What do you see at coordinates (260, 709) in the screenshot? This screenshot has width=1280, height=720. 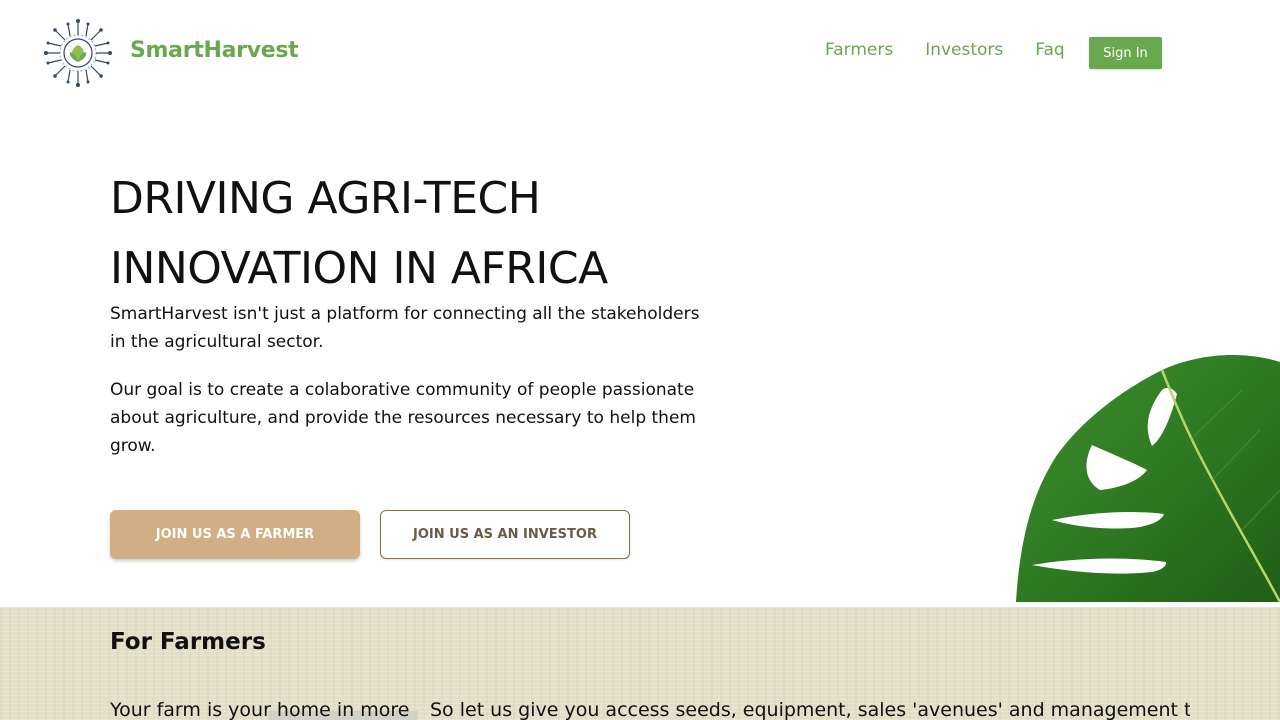 I see `farmers-intro-text: Your farm is your home in more` at bounding box center [260, 709].